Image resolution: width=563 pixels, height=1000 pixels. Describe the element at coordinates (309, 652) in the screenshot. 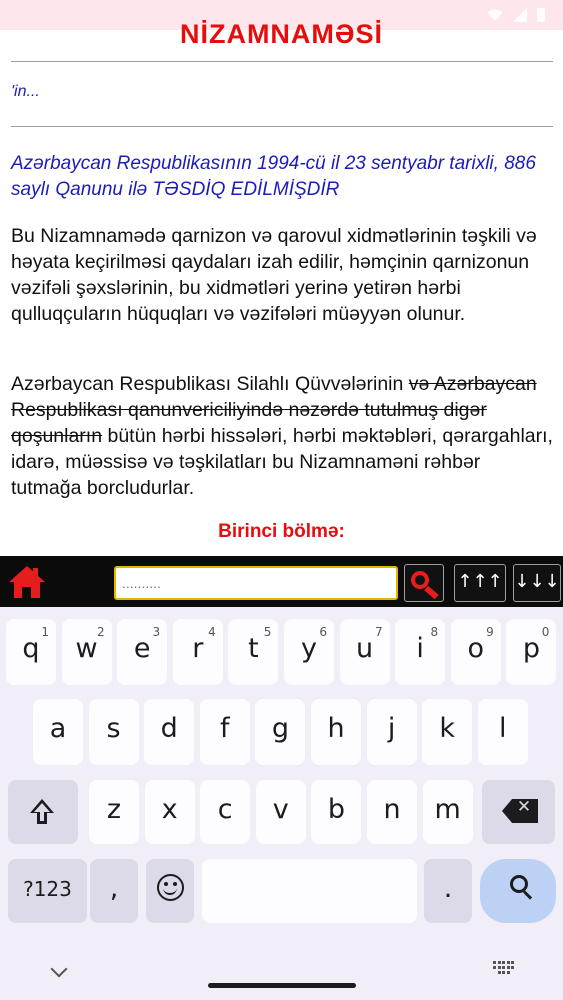

I see `key-y: y6` at that location.